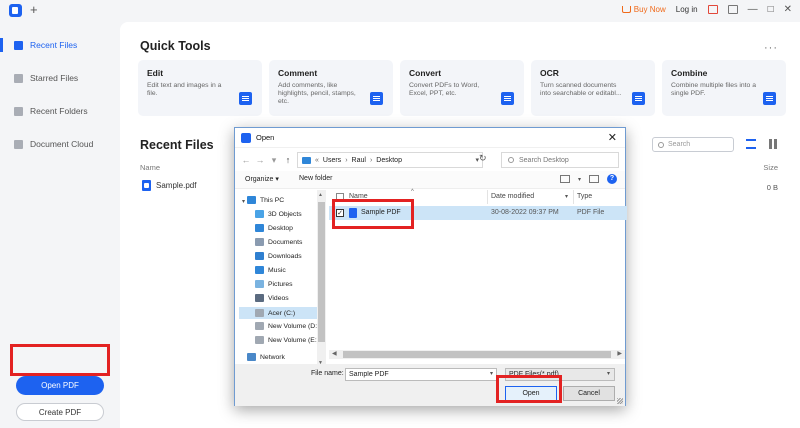 This screenshot has width=800, height=428. I want to click on tree-item-new-volume-e: New Volume (E:), so click(286, 340).